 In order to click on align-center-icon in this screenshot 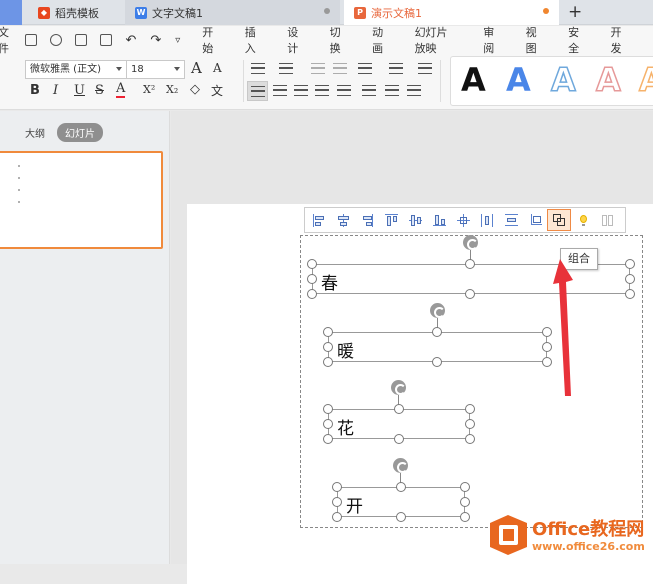, I will do `click(280, 90)`.